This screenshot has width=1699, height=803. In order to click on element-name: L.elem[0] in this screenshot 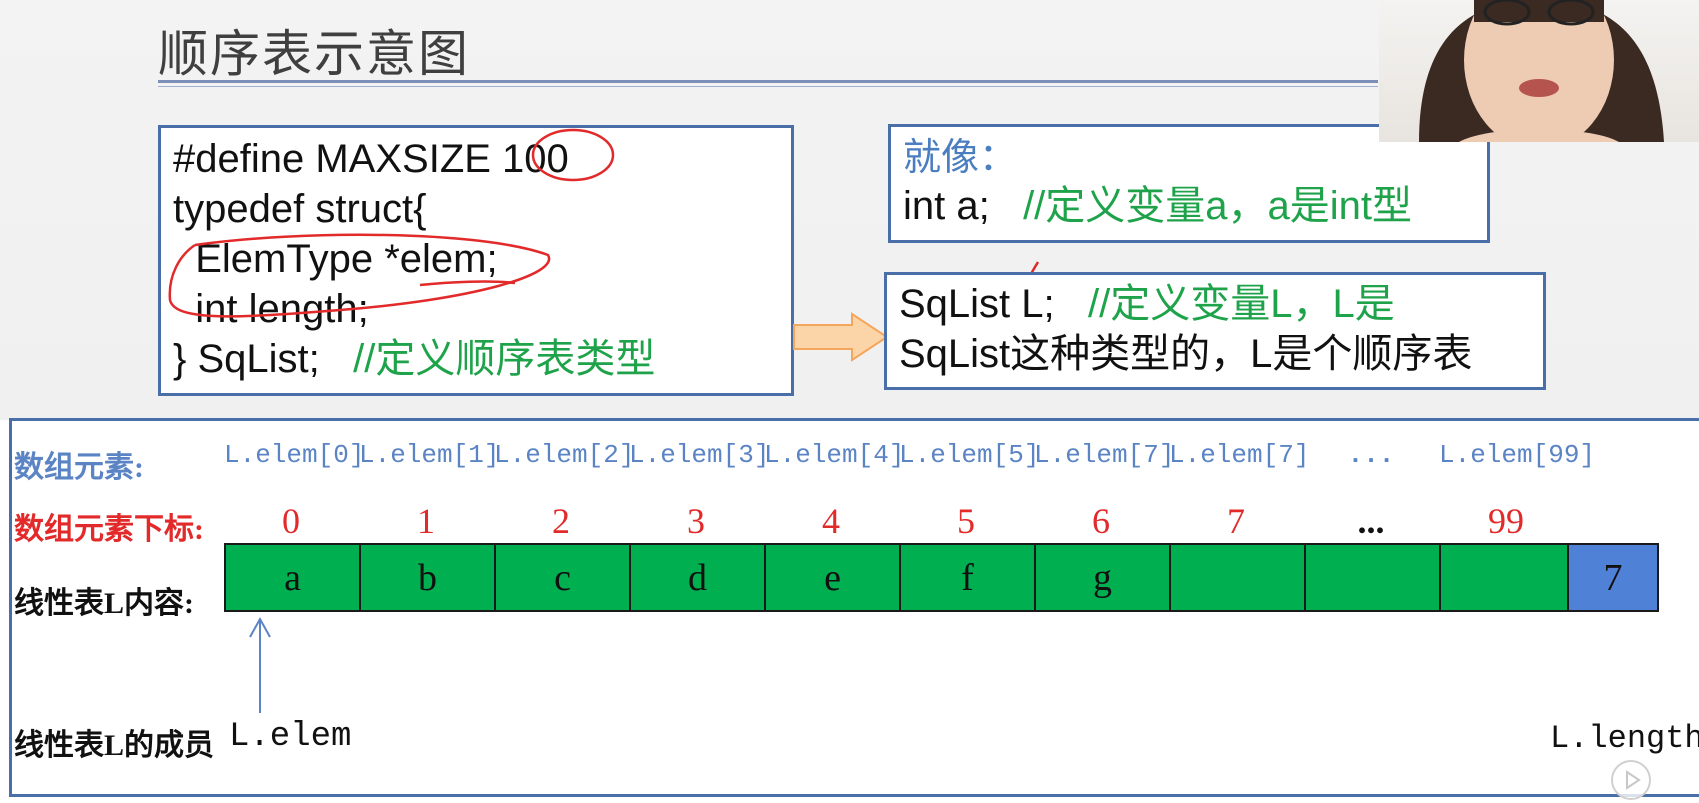, I will do `click(294, 455)`.